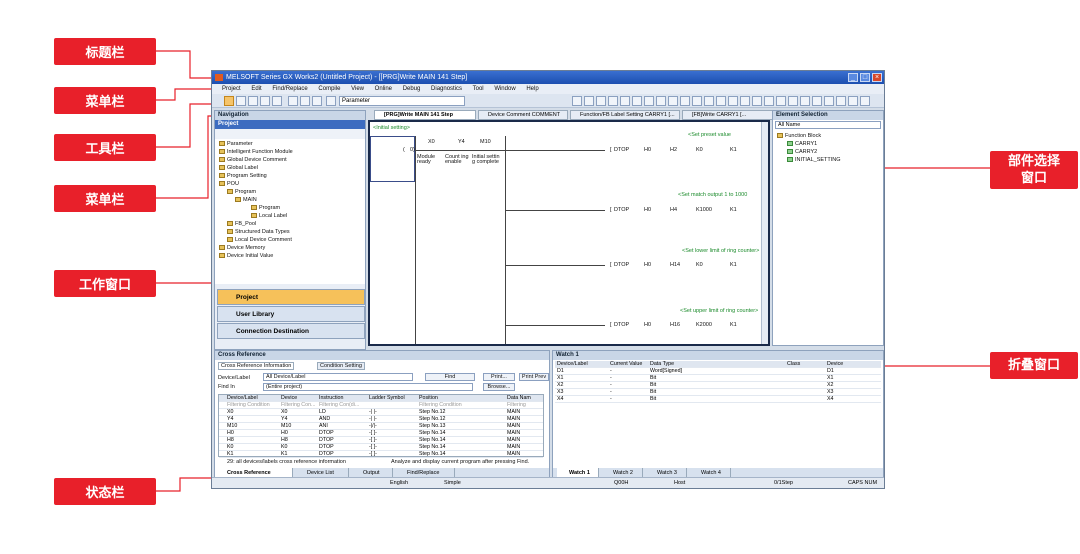 This screenshot has height=554, width=1080. I want to click on tree-item: CARRY2, so click(806, 152).